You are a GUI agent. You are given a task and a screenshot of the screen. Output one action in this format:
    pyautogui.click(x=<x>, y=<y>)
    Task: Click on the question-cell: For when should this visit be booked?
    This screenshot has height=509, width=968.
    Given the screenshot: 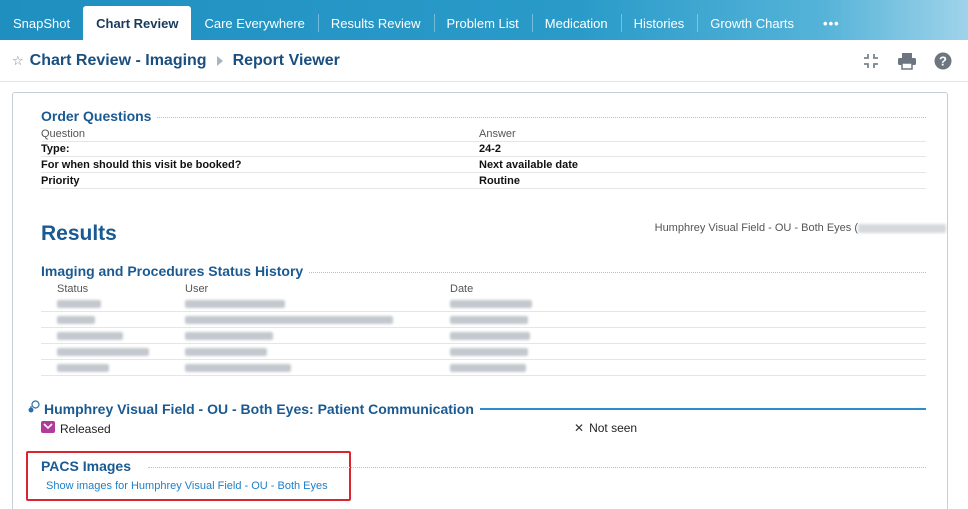 What is the action you would take?
    pyautogui.click(x=141, y=165)
    